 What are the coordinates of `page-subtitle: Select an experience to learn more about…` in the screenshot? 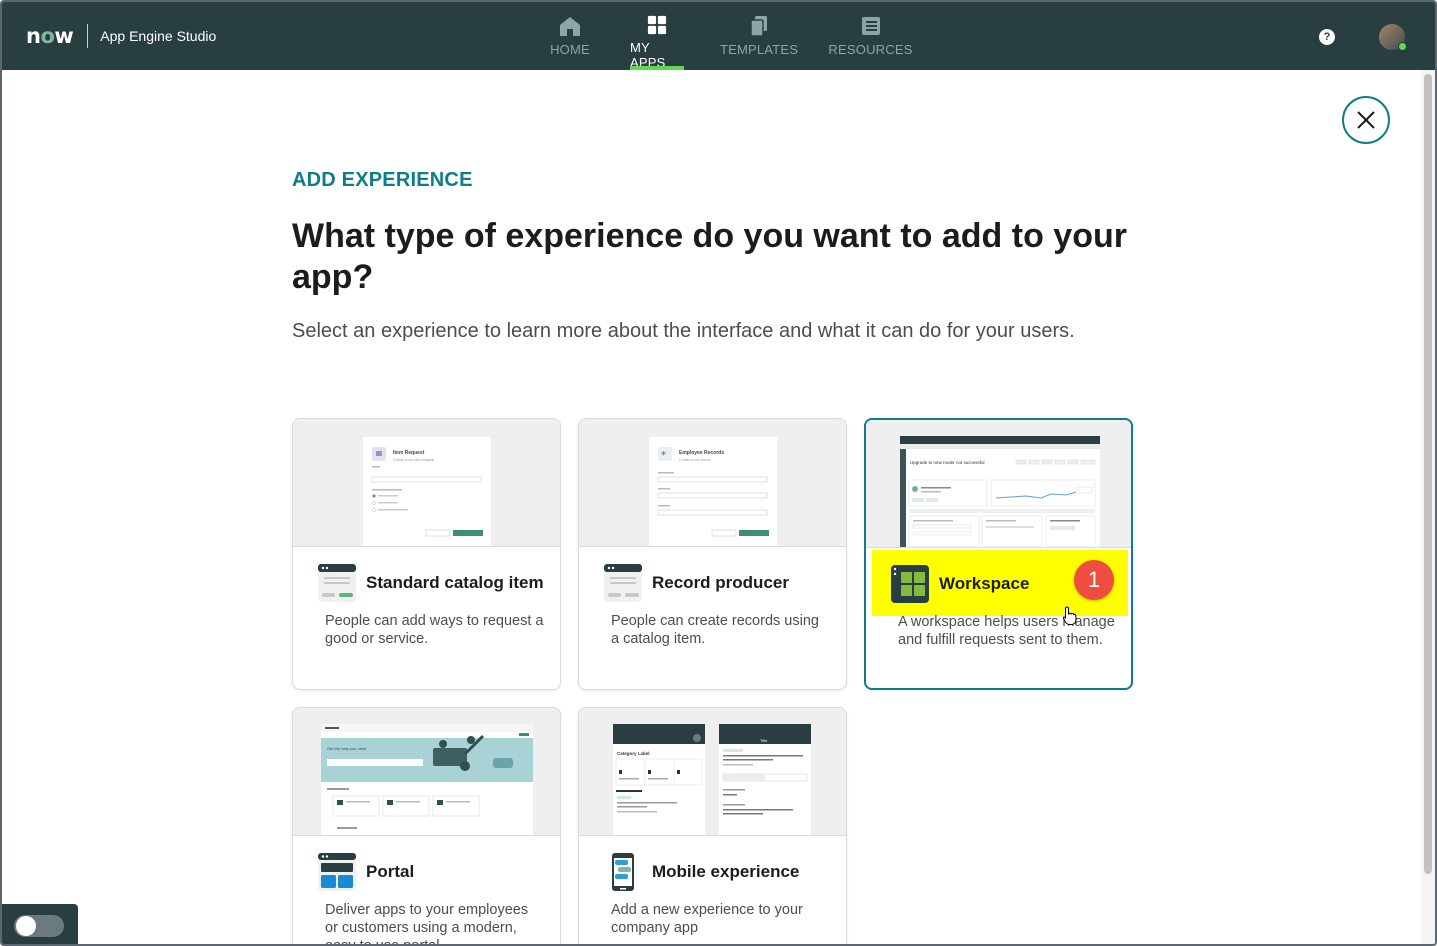 It's located at (683, 331).